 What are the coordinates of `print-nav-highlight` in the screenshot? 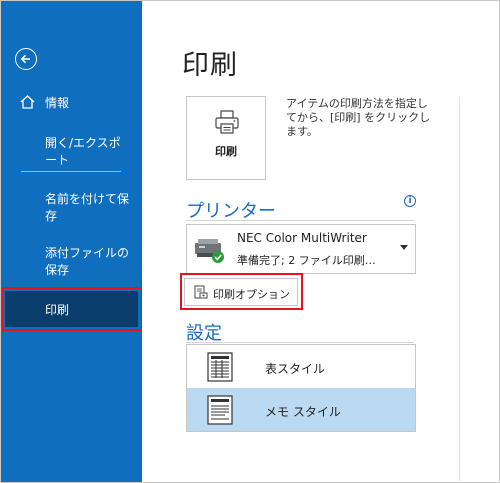 It's located at (72, 309).